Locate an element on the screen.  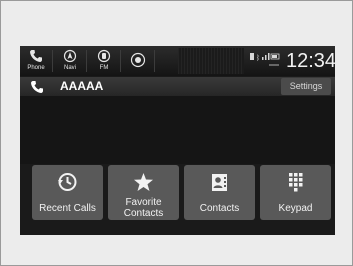
contacts-button: Contacts is located at coordinates (219, 192).